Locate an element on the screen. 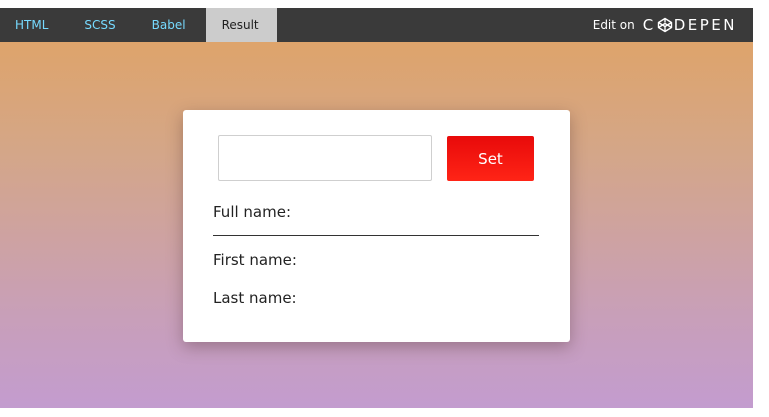 The height and width of the screenshot is (417, 769). codepen-cube-icon is located at coordinates (664, 25).